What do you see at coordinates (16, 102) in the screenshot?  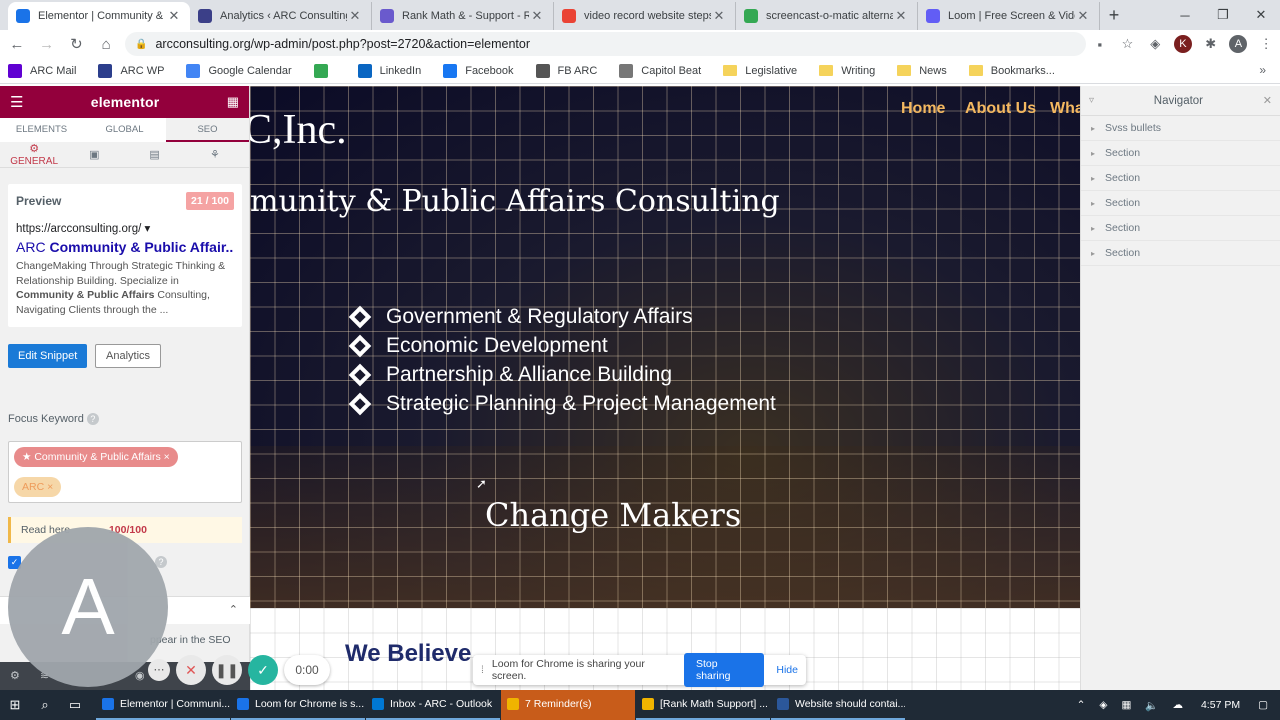 I see `hamburger-icon: ☰` at bounding box center [16, 102].